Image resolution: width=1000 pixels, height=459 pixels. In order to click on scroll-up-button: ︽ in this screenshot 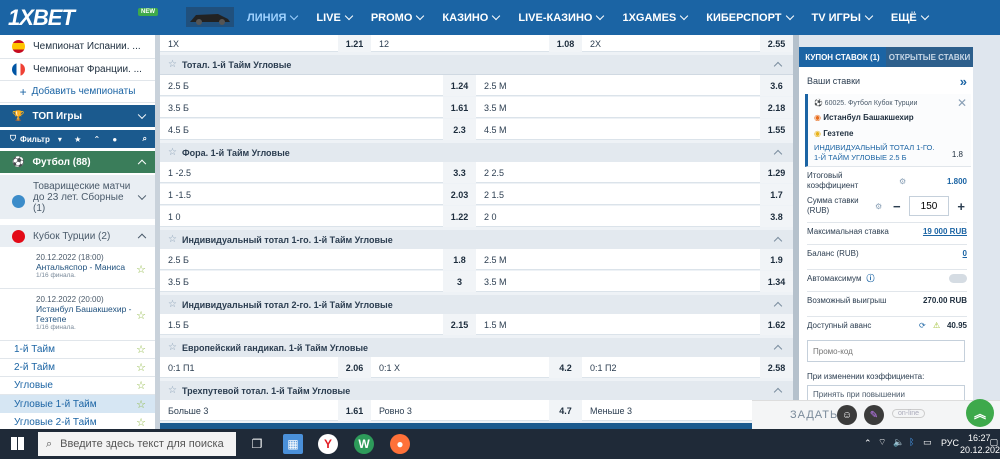, I will do `click(980, 413)`.